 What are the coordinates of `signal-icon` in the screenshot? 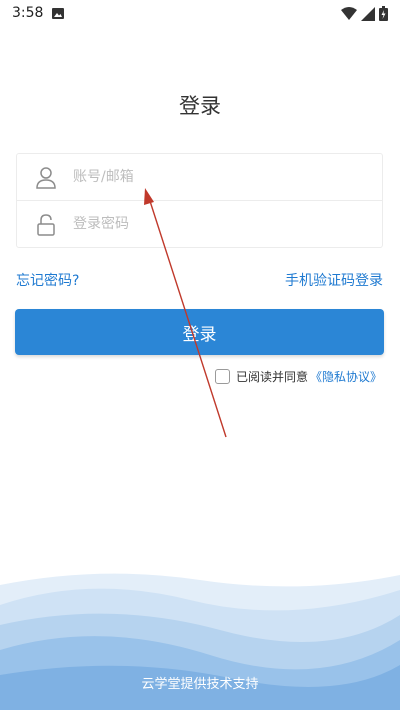 It's located at (368, 13).